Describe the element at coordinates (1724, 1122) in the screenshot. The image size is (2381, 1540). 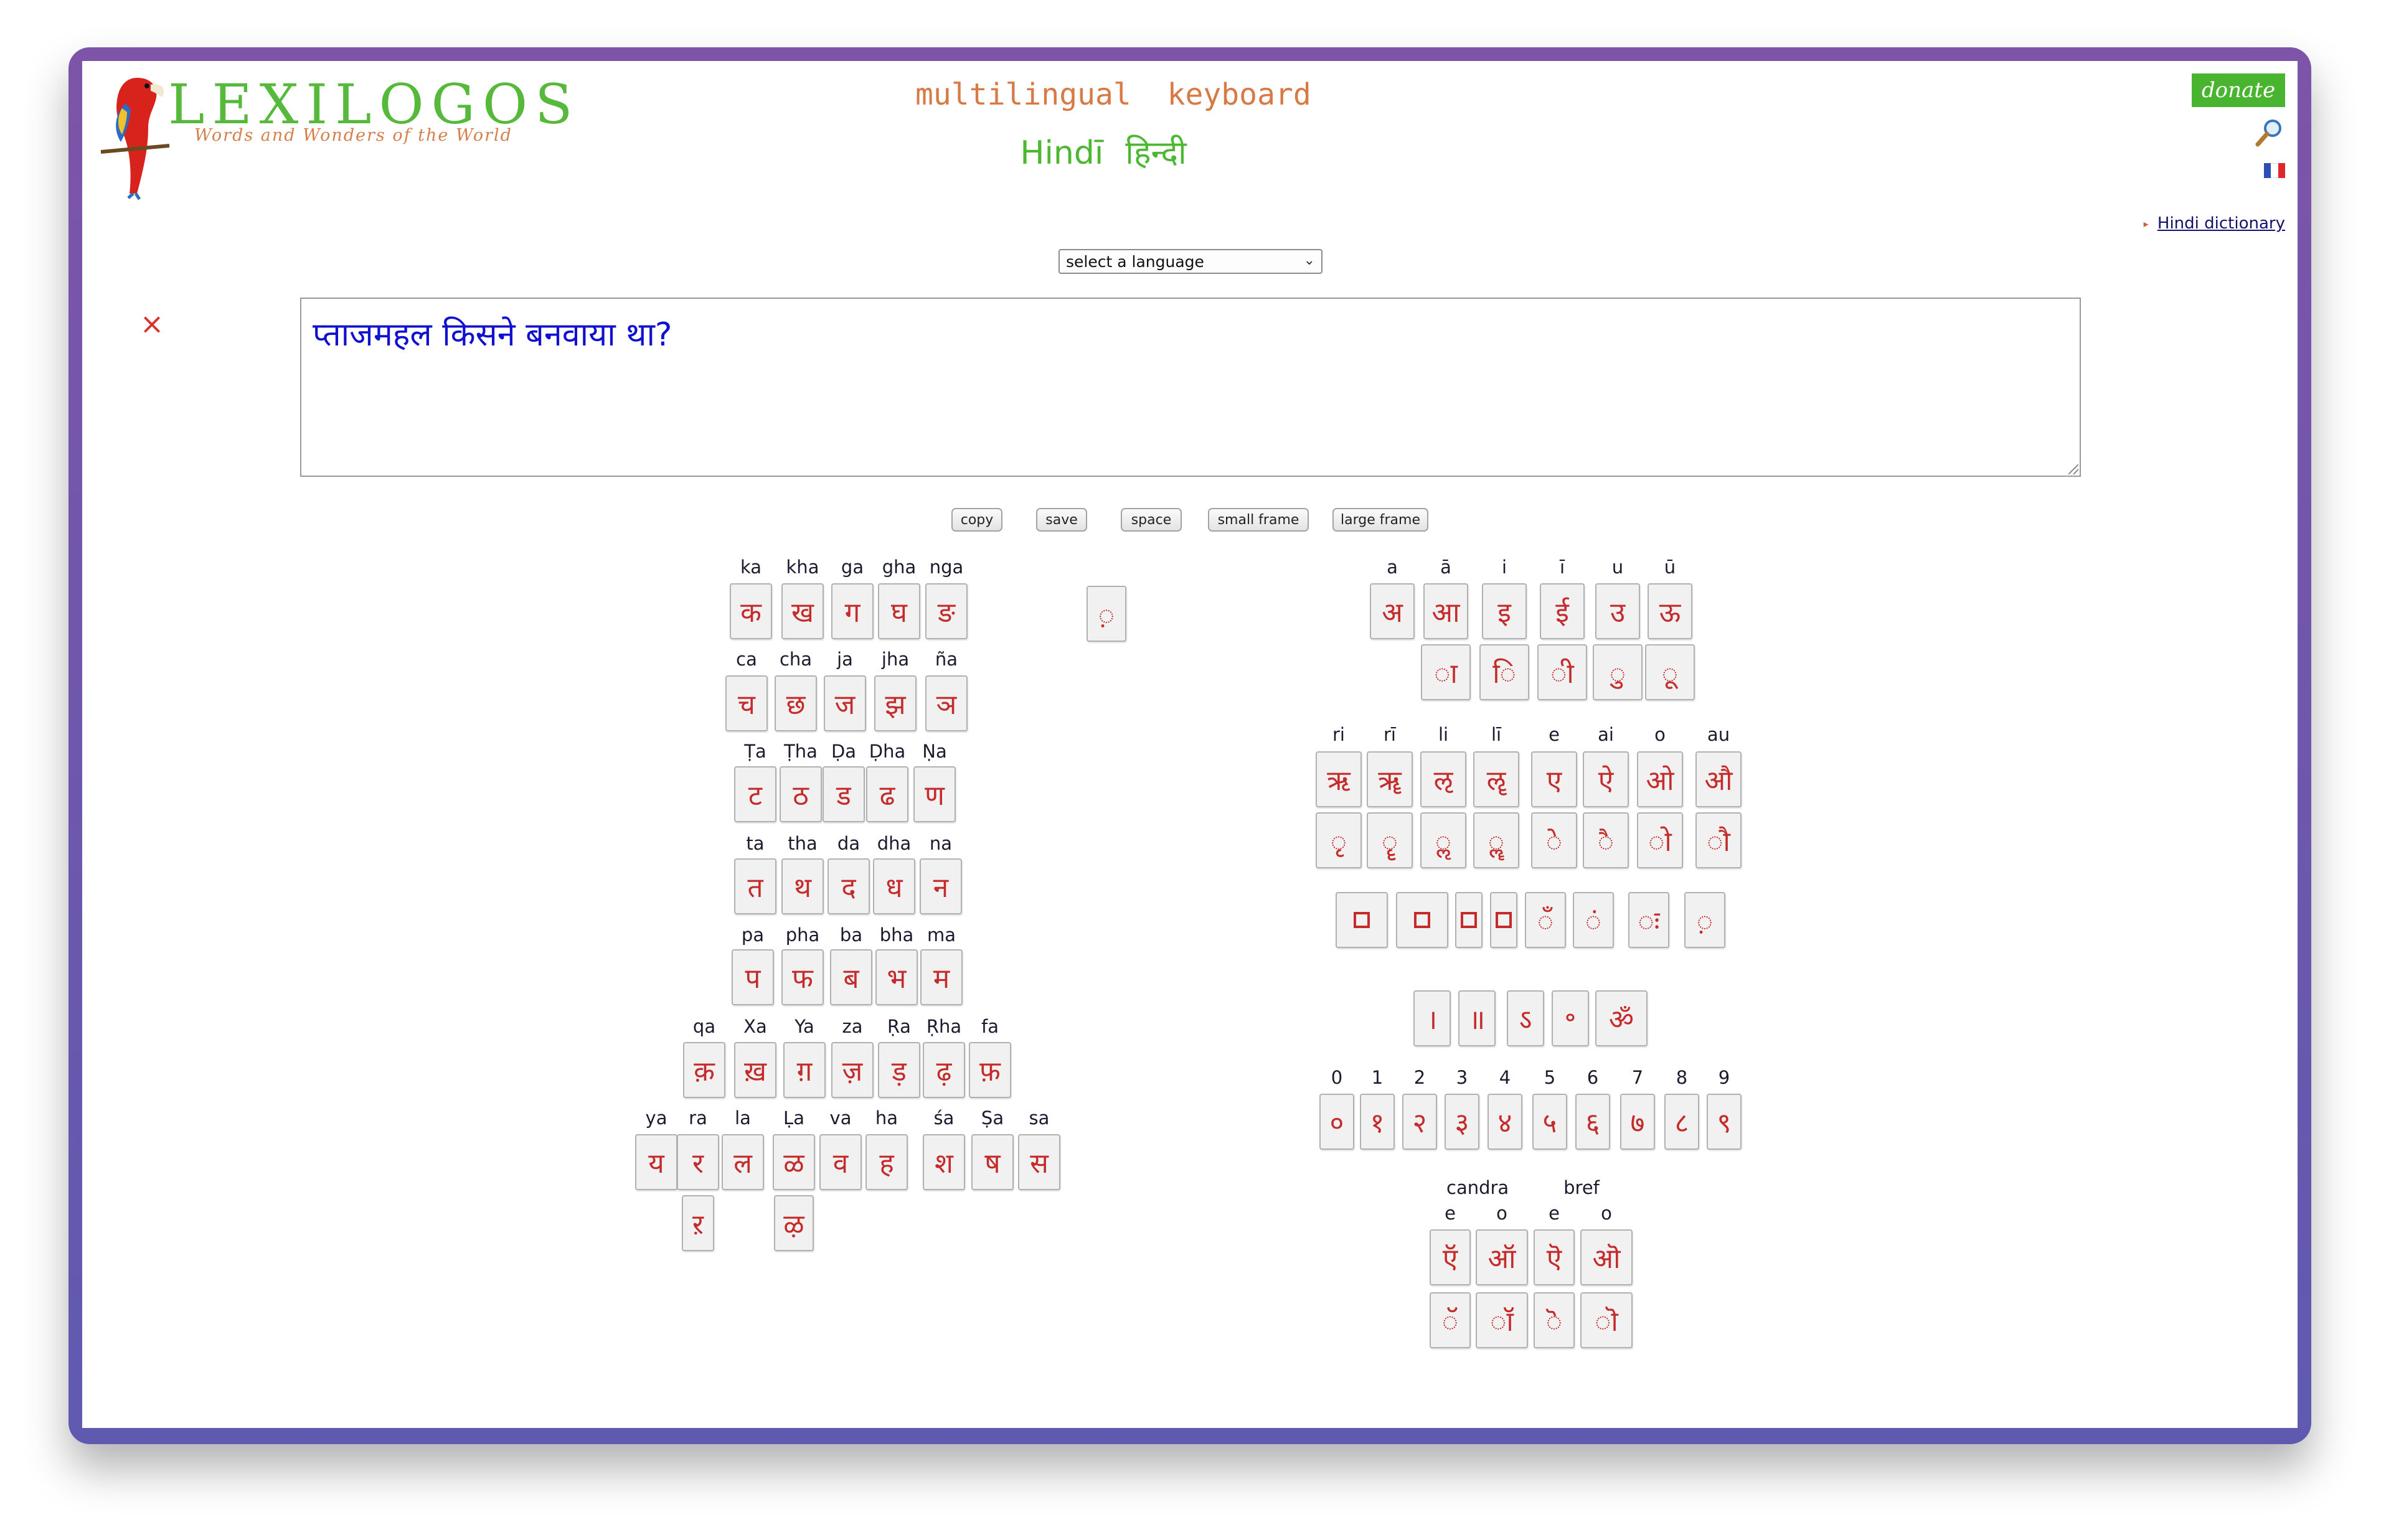
I see `digit-key-9: ९` at that location.